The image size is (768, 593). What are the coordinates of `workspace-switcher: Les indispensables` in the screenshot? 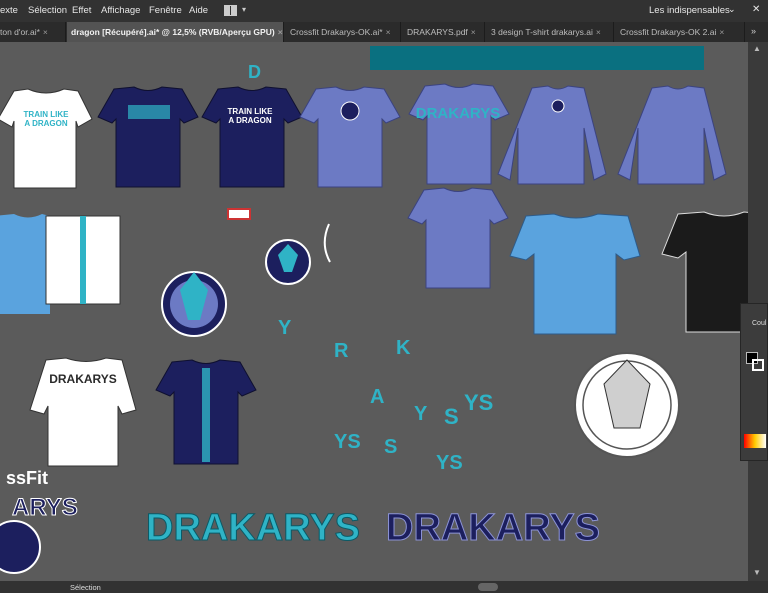 It's located at (689, 10).